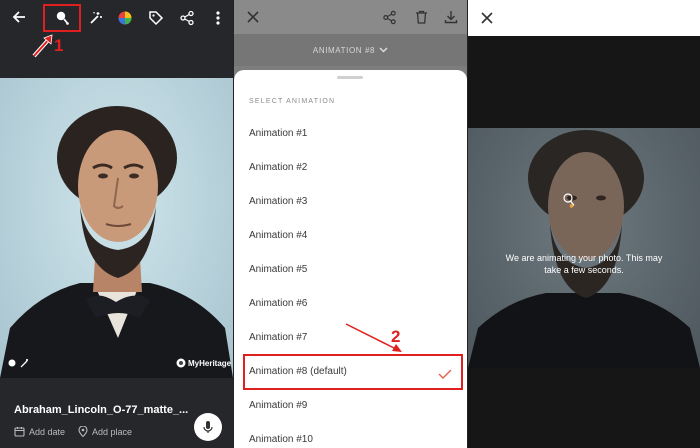 The height and width of the screenshot is (448, 700). I want to click on myheritage-watermark-text: MyHeritage, so click(210, 363).